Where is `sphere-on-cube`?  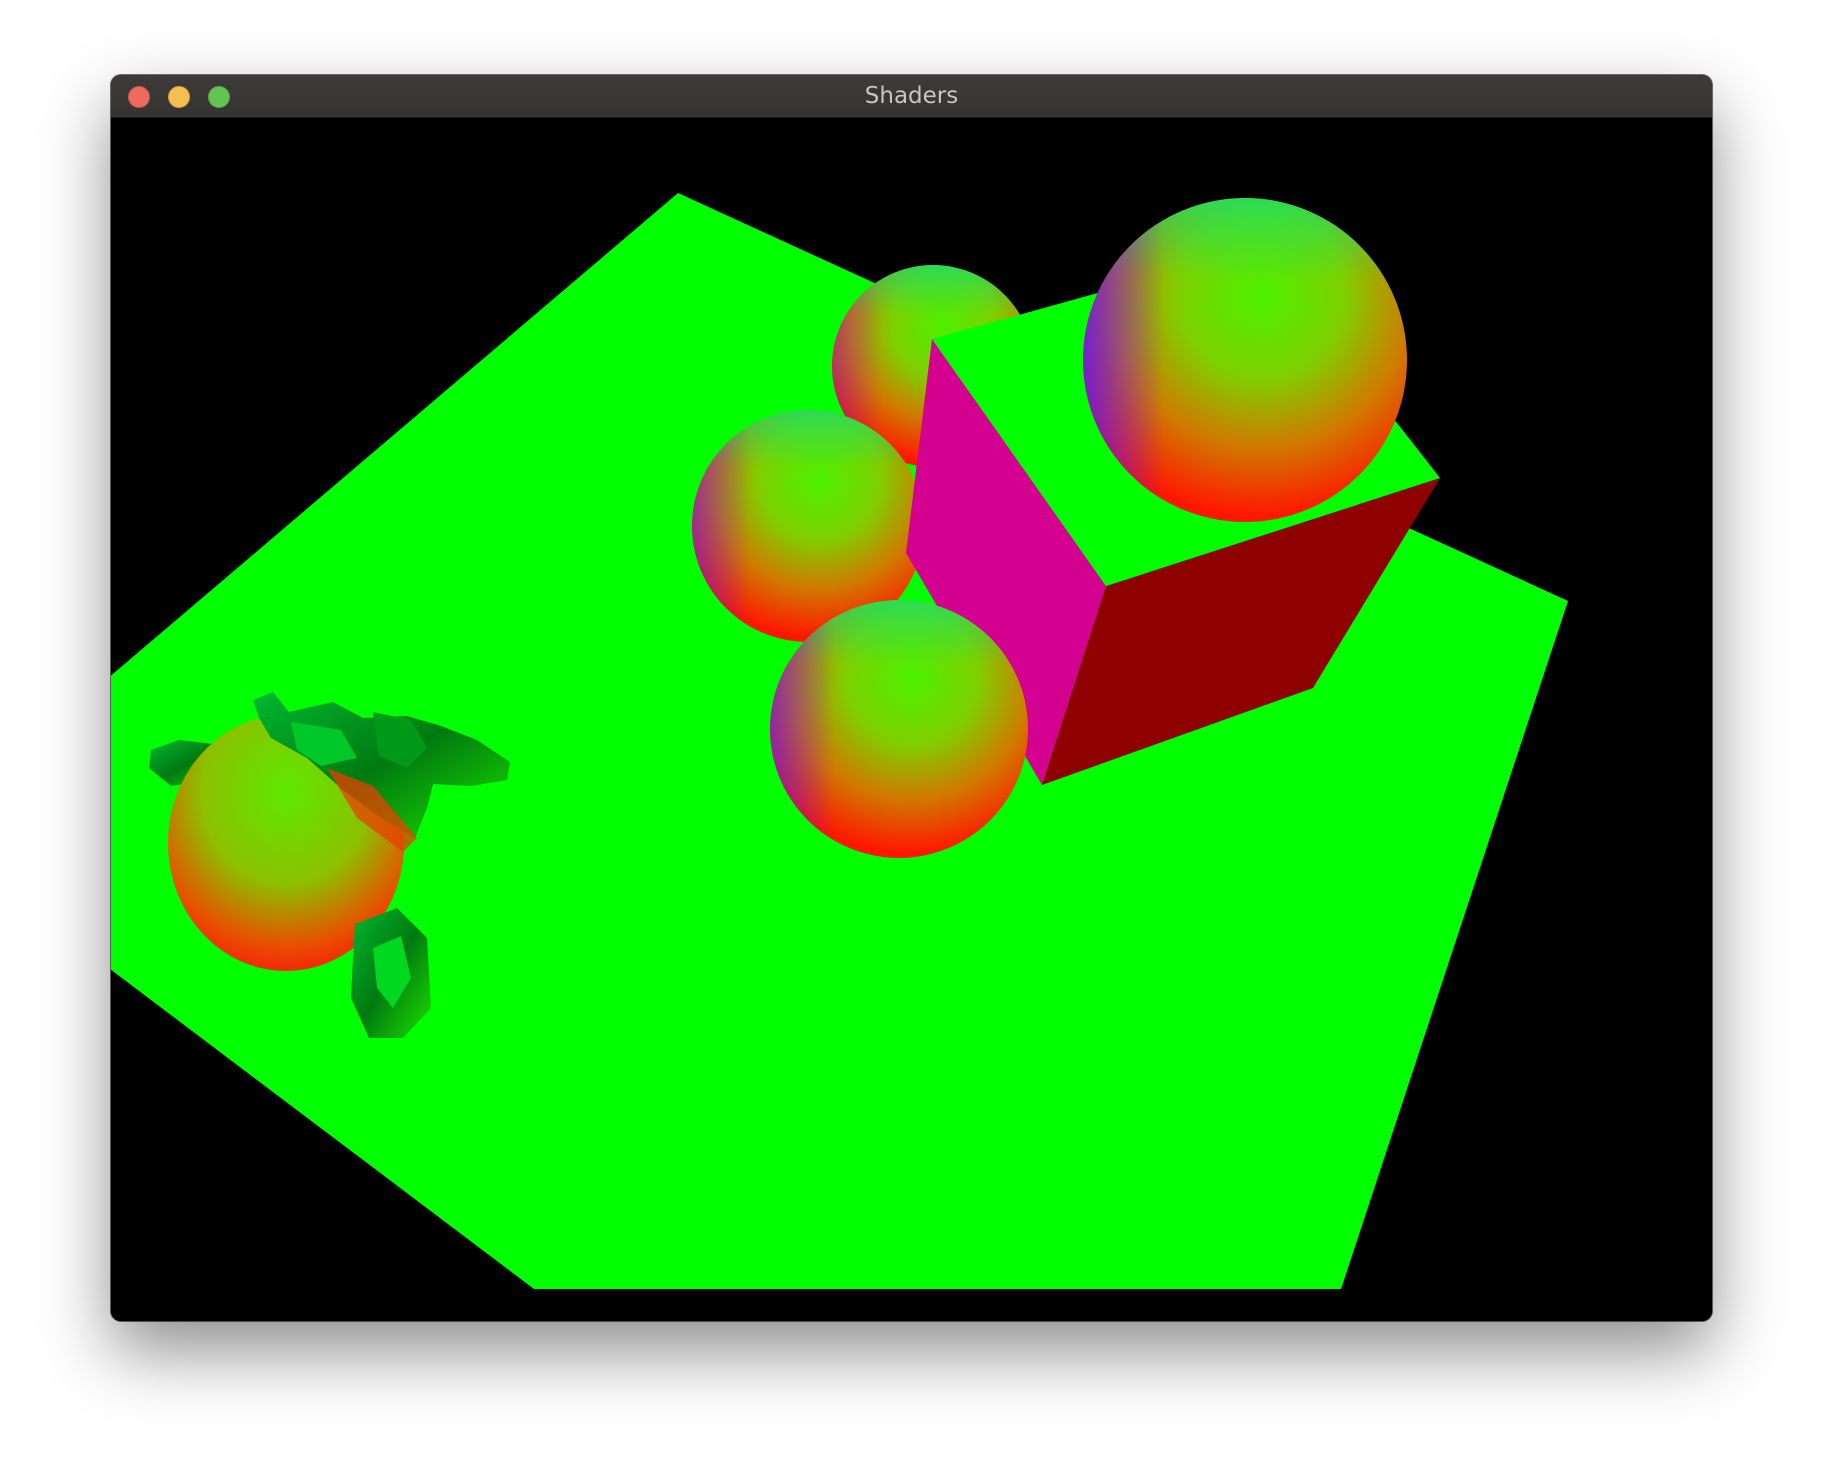
sphere-on-cube is located at coordinates (1245, 360).